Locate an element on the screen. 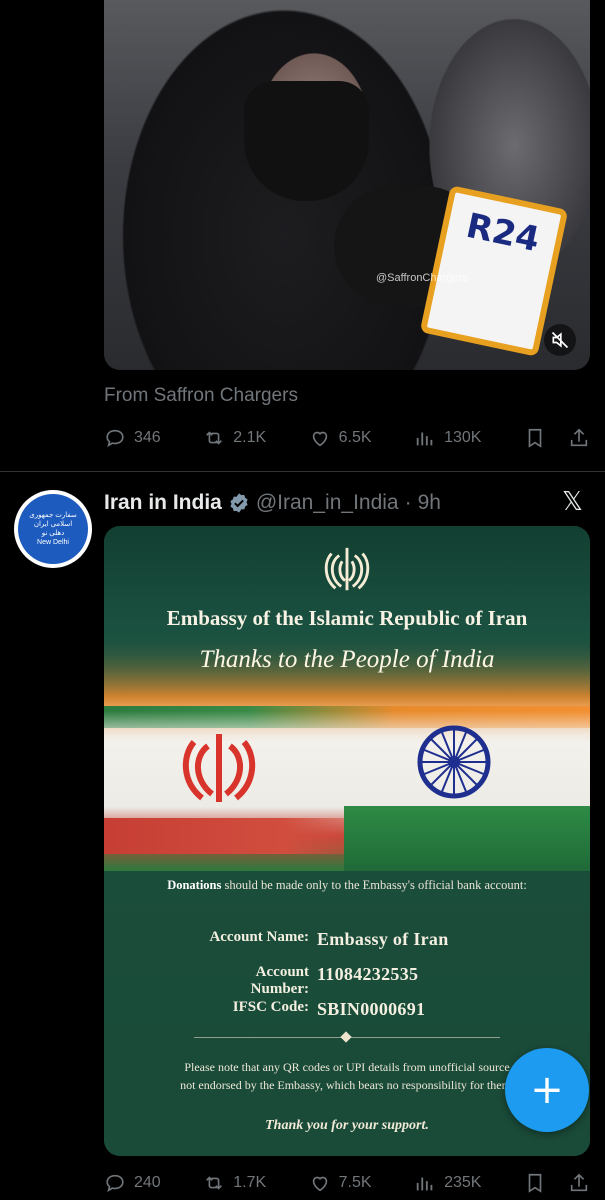 This screenshot has height=1200, width=605. mic-brand: R24 is located at coordinates (502, 233).